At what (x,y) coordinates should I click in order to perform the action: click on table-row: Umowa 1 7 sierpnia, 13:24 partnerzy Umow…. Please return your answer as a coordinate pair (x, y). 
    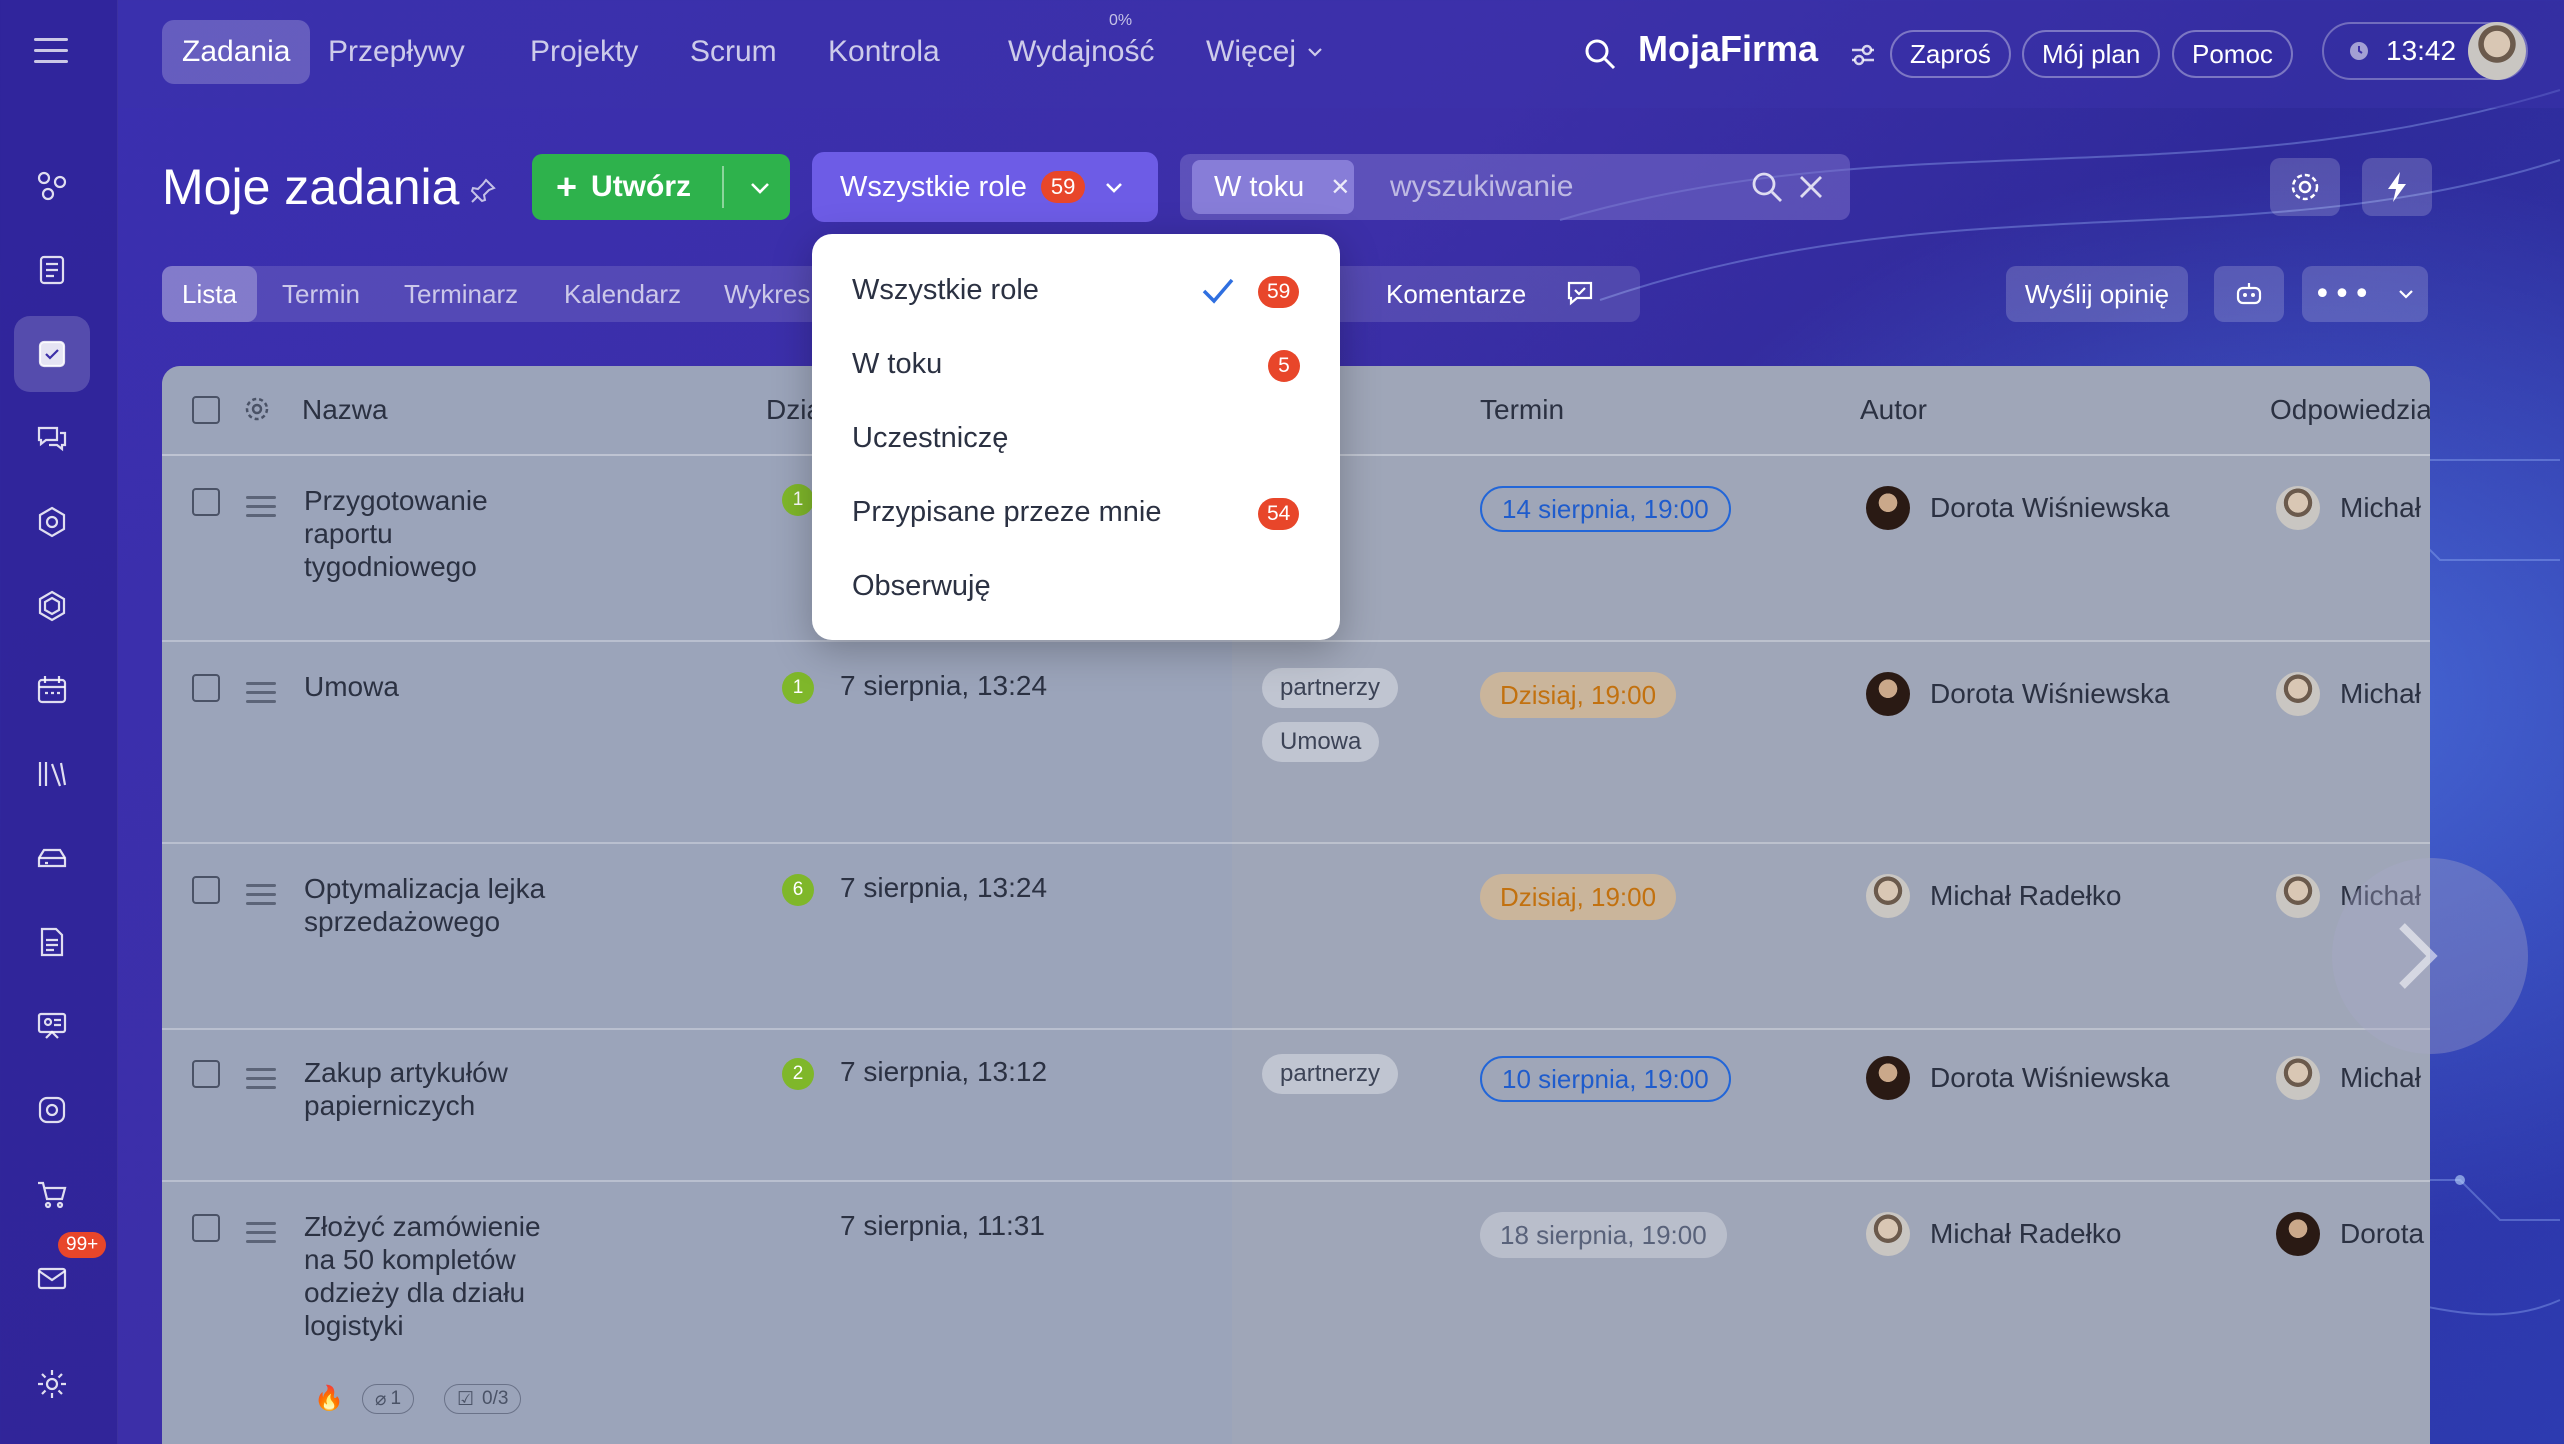
    Looking at the image, I should click on (1296, 744).